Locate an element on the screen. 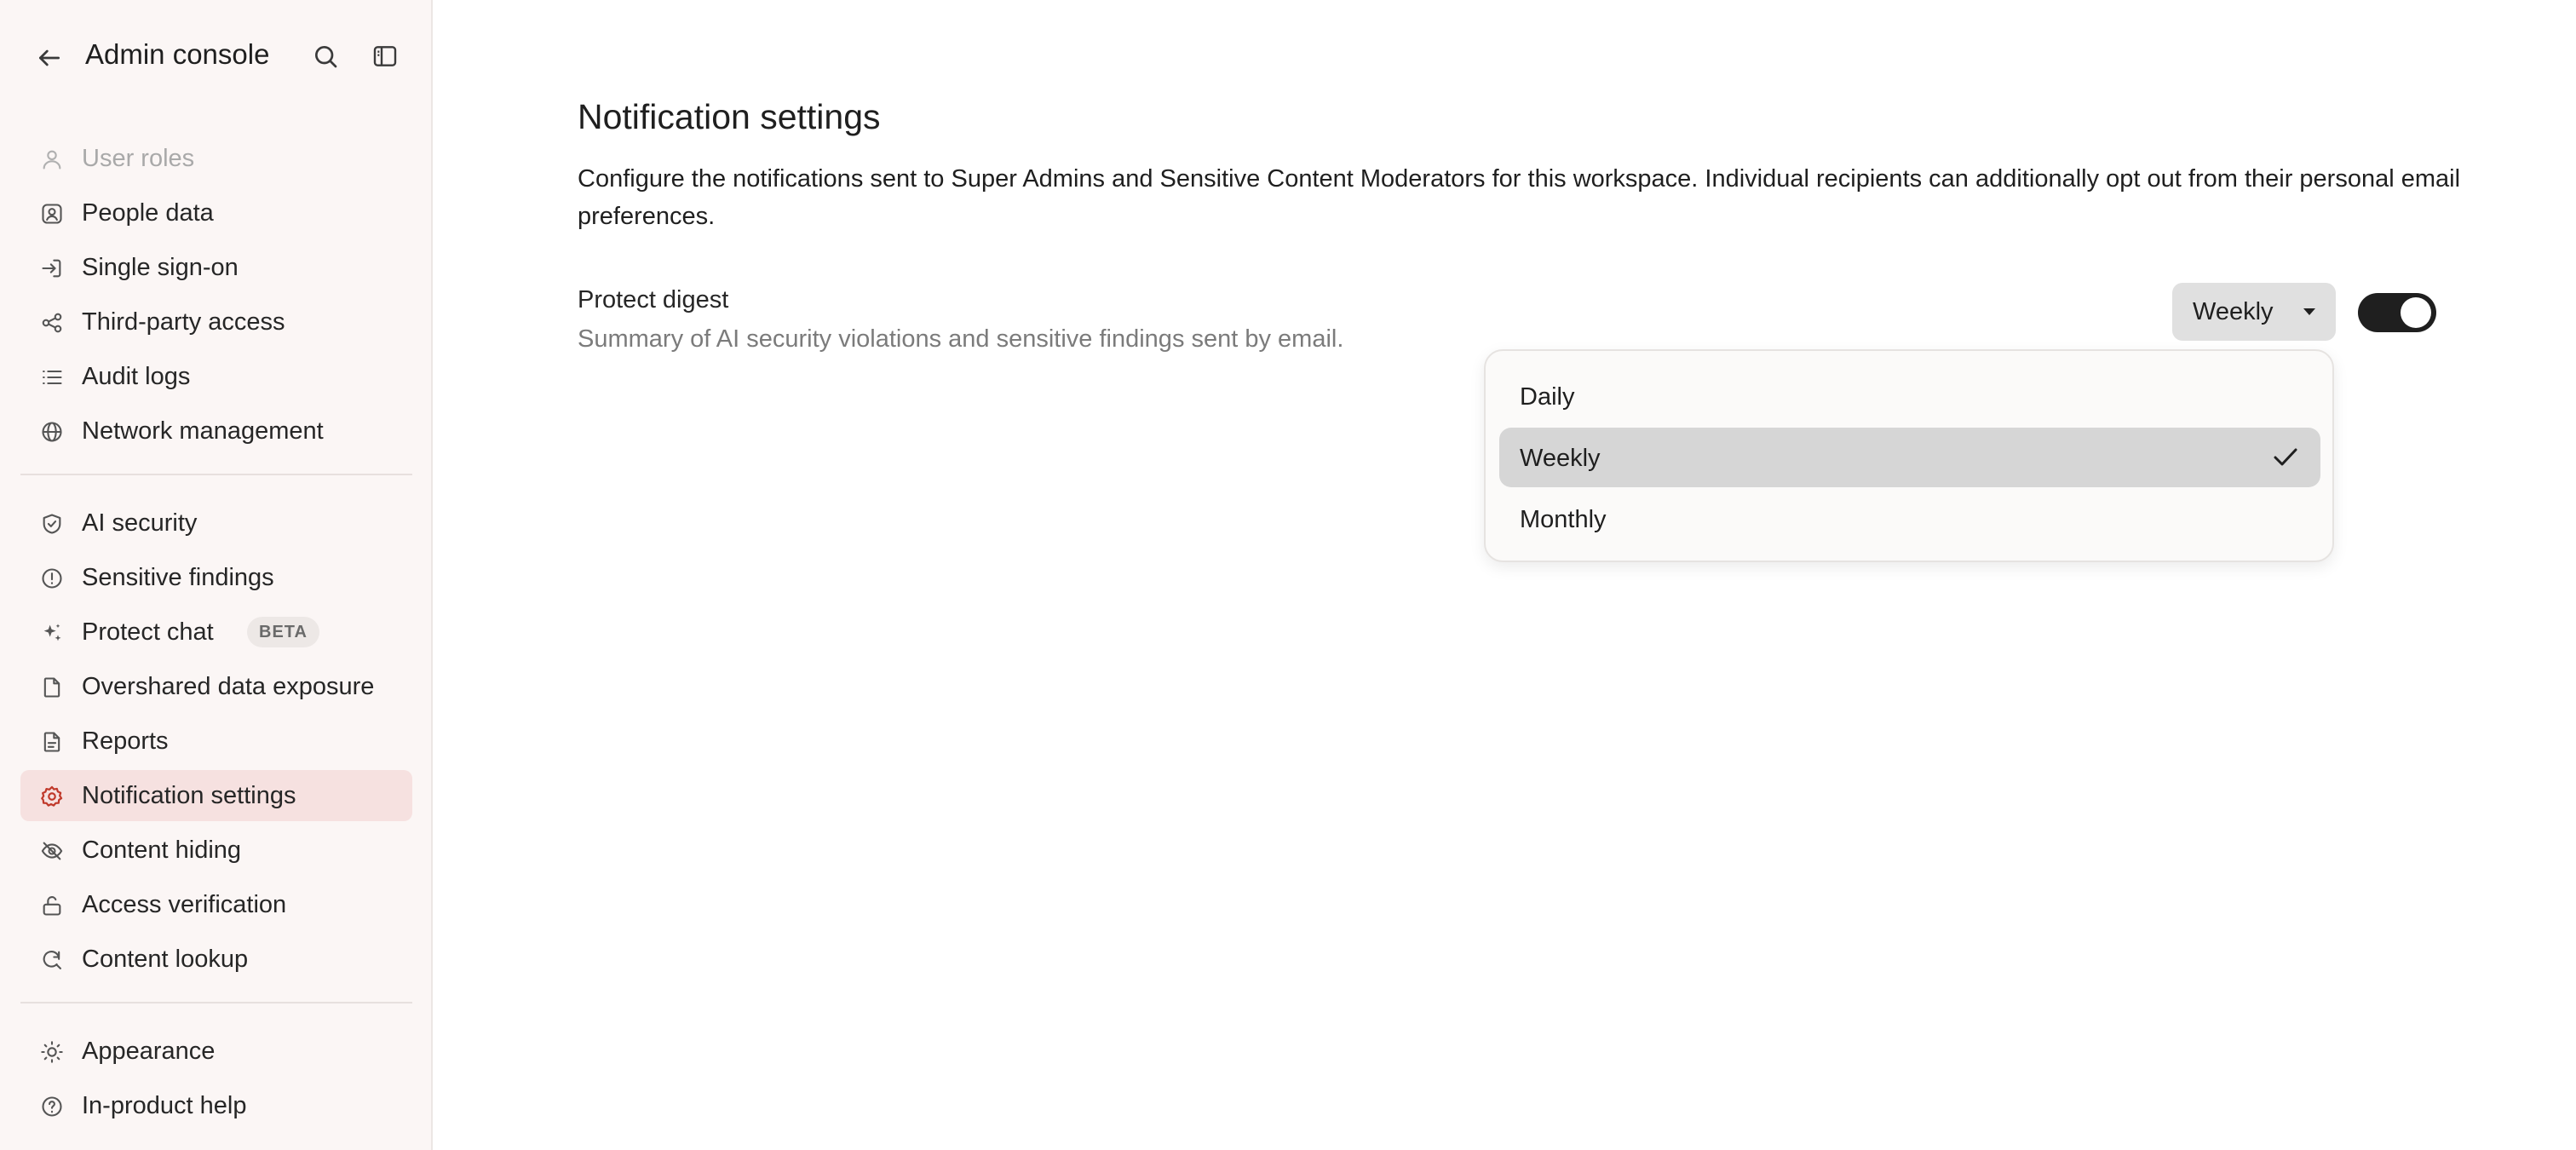  sidebar-item-network-management: Network management is located at coordinates (216, 431).